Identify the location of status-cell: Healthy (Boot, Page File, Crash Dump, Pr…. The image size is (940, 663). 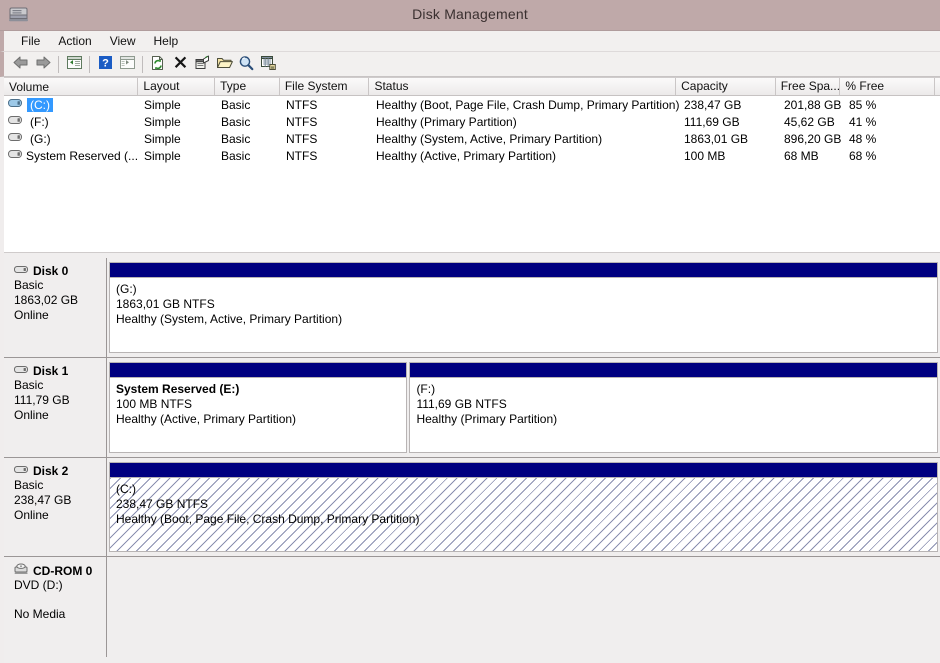
(527, 104).